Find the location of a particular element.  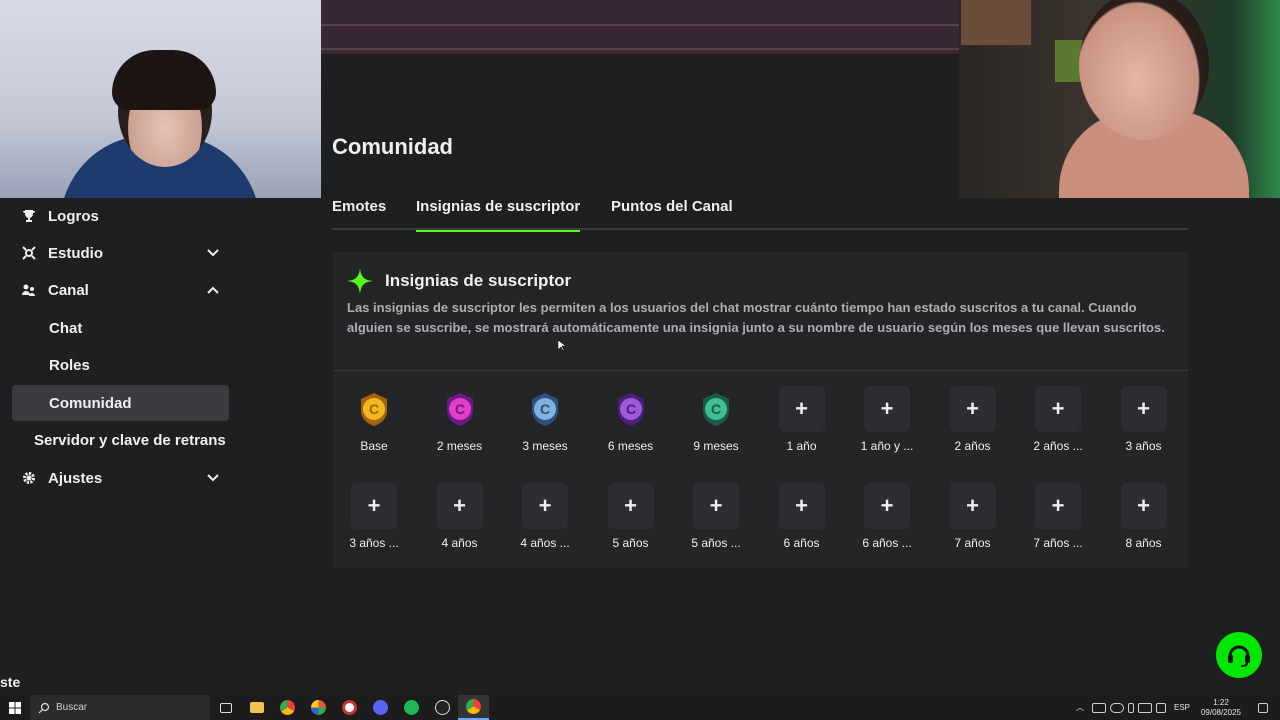

badge-slot: +8 años is located at coordinates (1146, 523).